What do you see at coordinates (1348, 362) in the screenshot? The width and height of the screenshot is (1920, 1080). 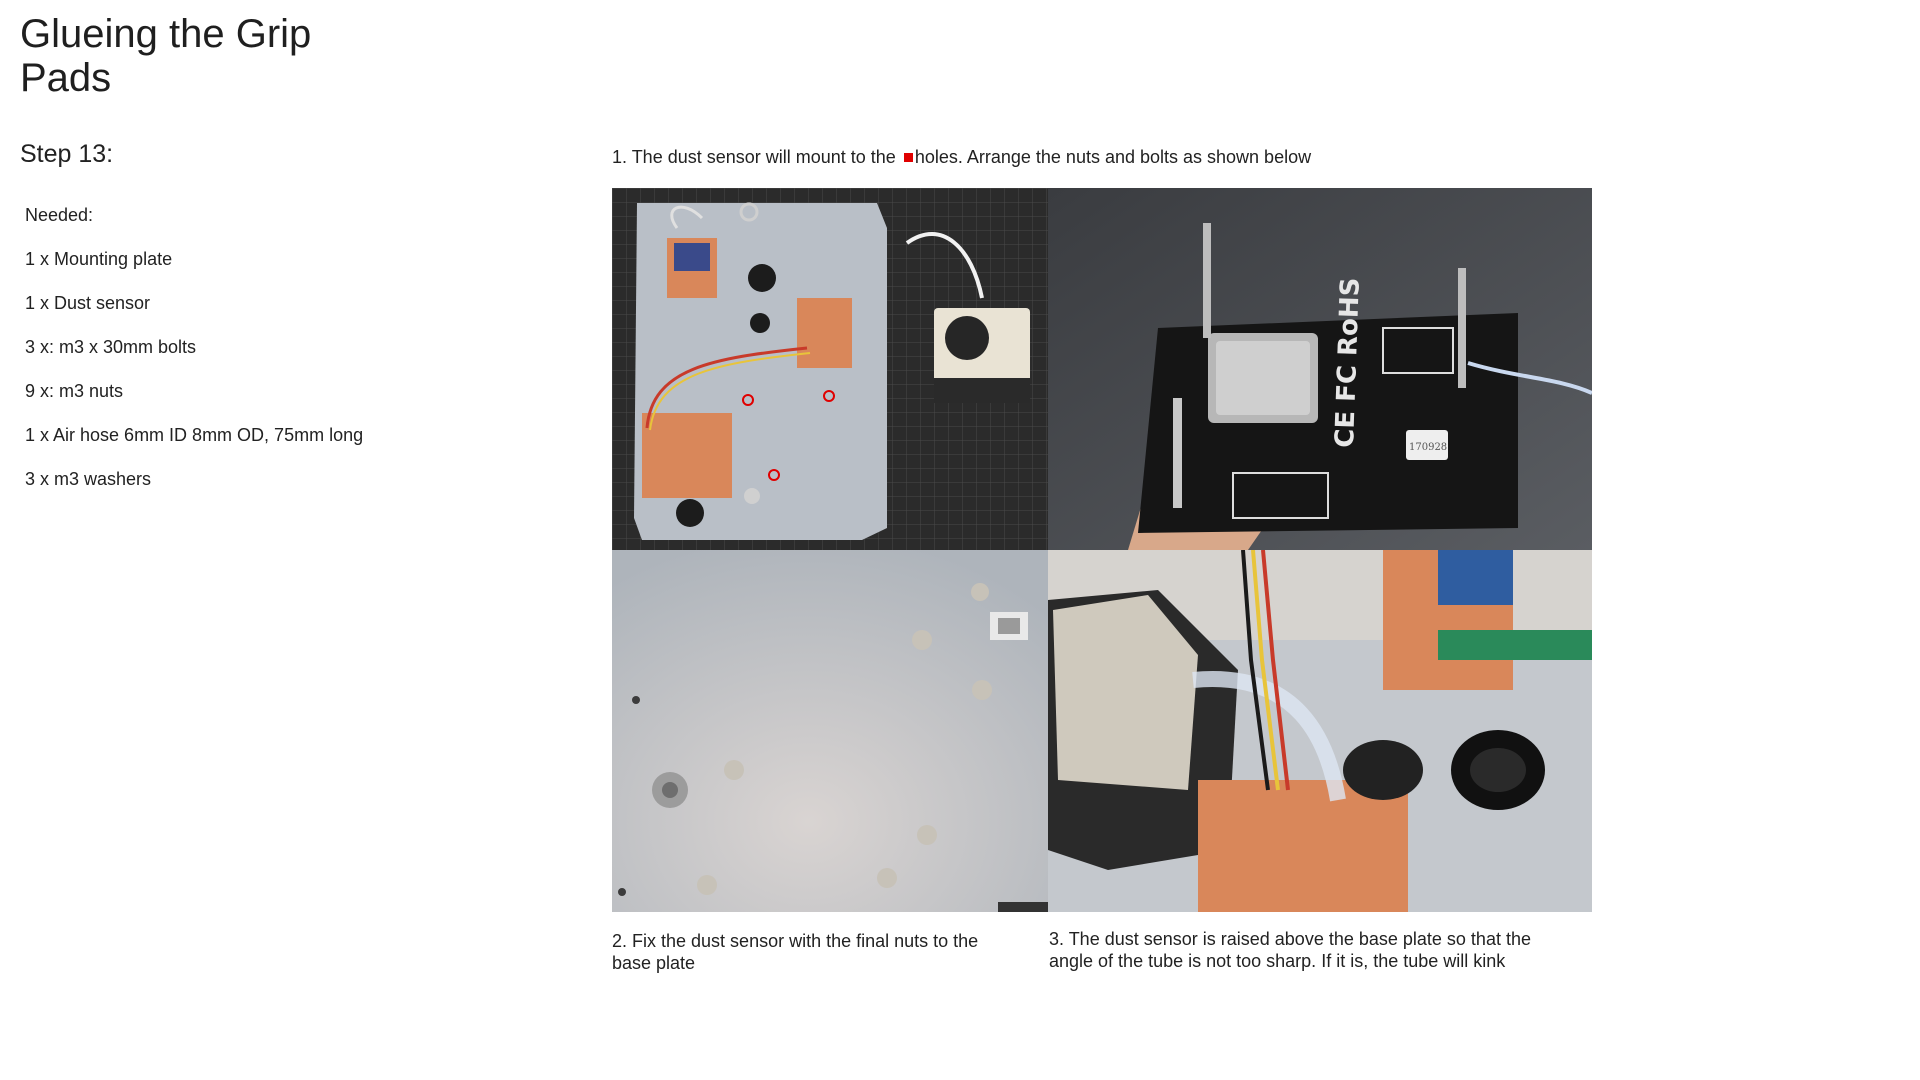 I see `sensor-marks-text: CE FC RoHS` at bounding box center [1348, 362].